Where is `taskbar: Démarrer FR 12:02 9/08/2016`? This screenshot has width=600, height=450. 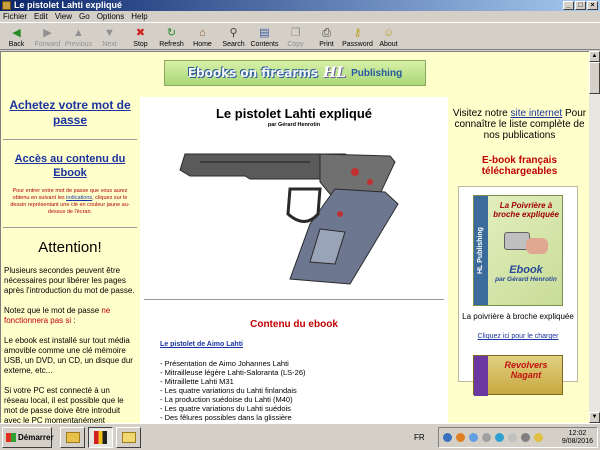
taskbar: Démarrer FR 12:02 9/08/2016 is located at coordinates (300, 436).